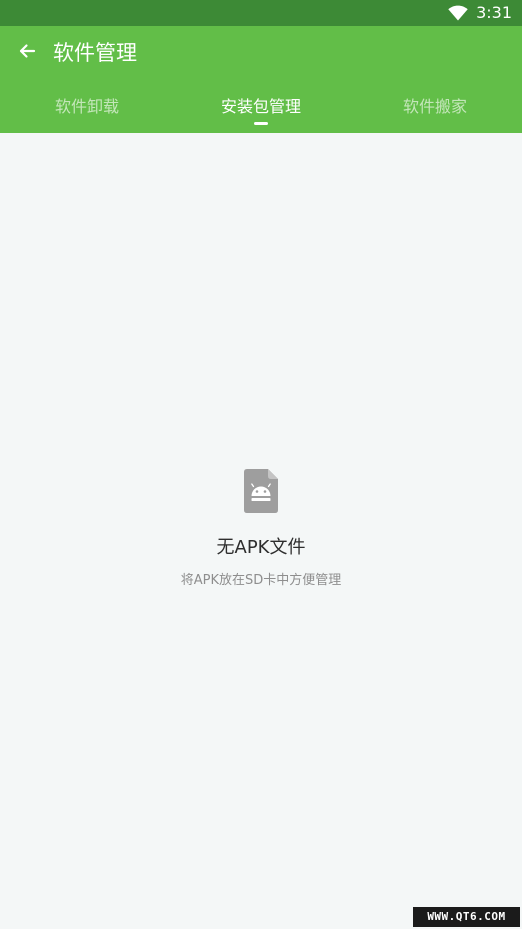  I want to click on tab-label: 软件搬家, so click(434, 106).